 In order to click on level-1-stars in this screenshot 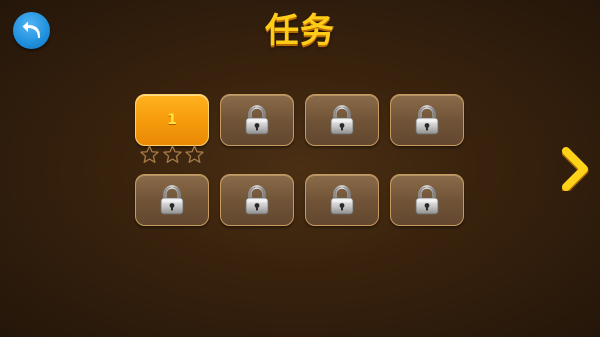, I will do `click(172, 155)`.